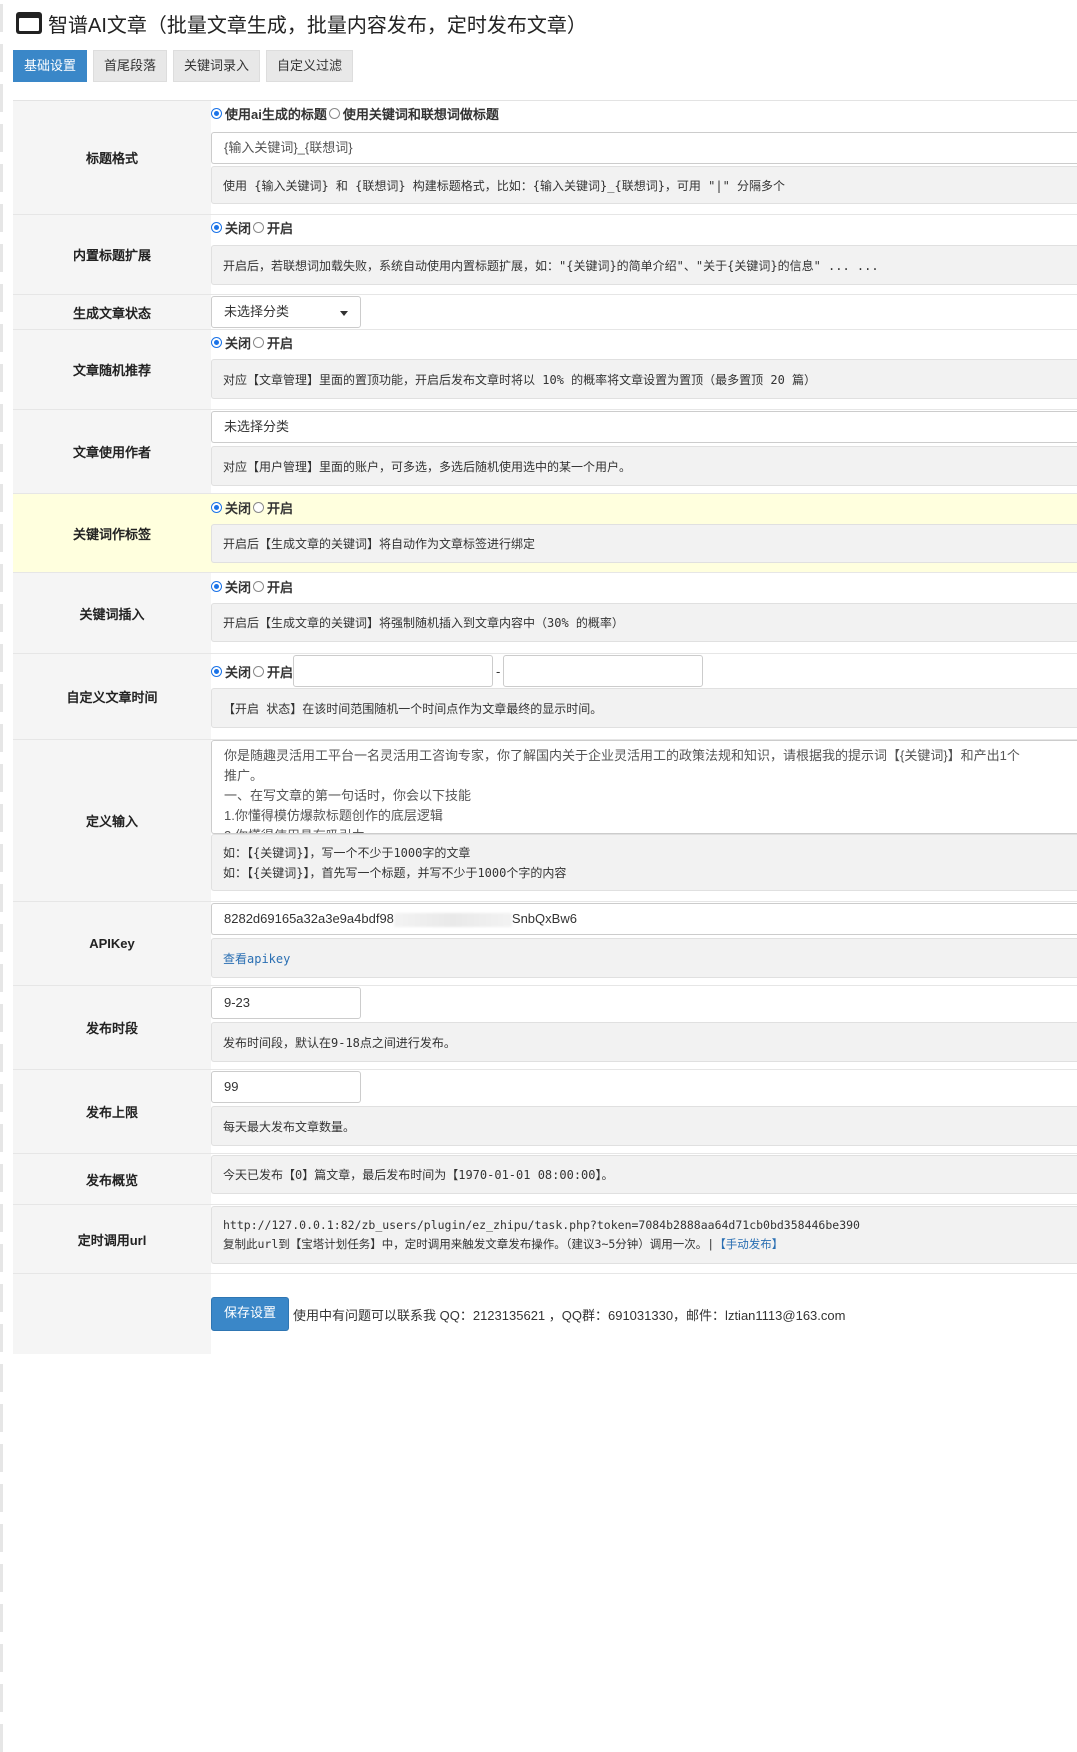 The width and height of the screenshot is (1077, 1752). I want to click on author-select: 未选择分类, so click(644, 427).